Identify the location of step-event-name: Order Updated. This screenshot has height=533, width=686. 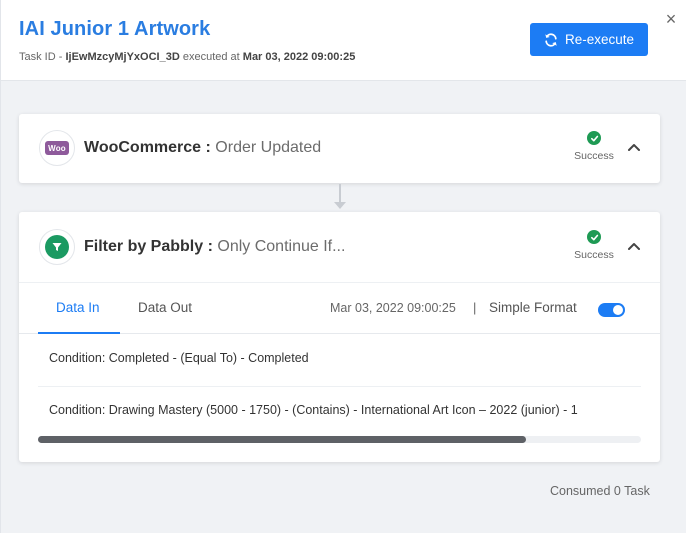
(268, 147).